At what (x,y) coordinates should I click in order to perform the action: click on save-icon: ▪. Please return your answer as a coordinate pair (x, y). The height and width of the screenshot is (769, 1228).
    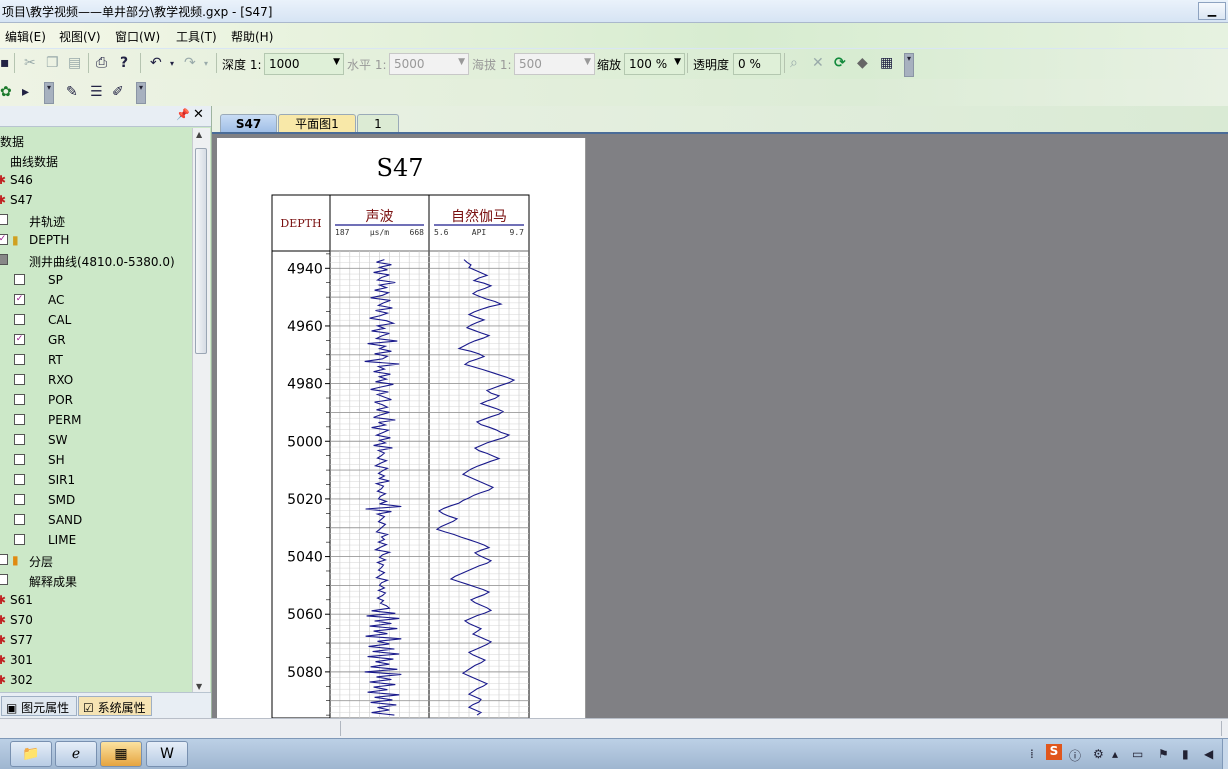
    Looking at the image, I should click on (5, 63).